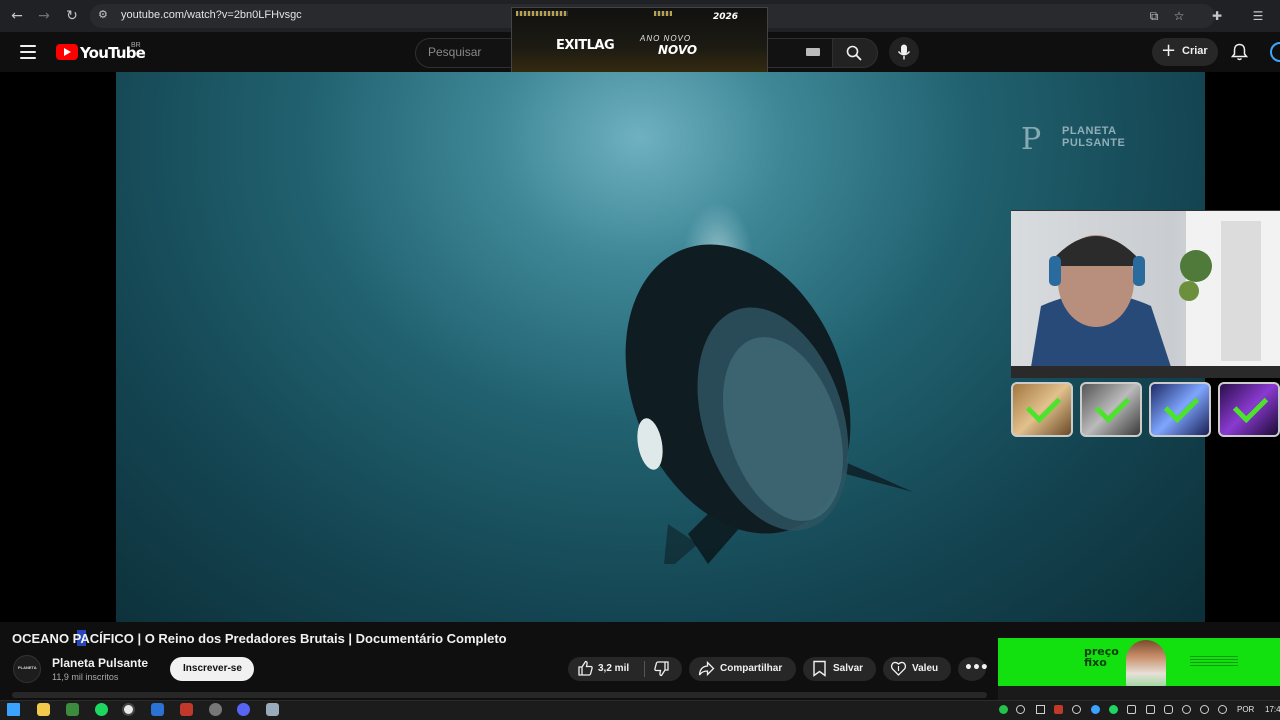  I want to click on save-label: Salvar, so click(848, 668).